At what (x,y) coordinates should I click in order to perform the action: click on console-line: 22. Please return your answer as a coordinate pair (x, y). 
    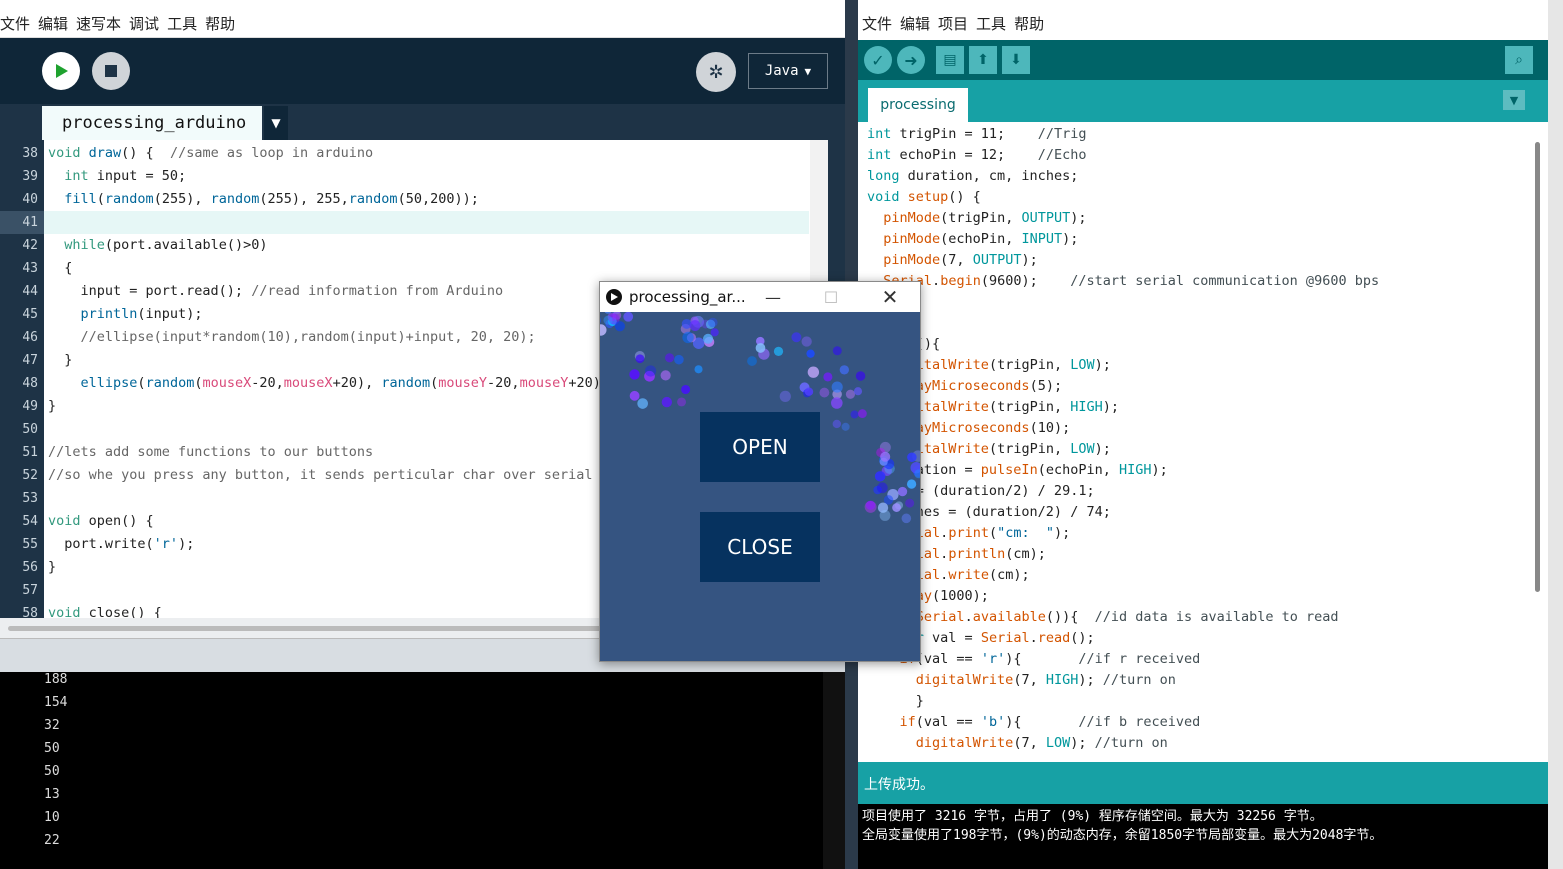
    Looking at the image, I should click on (52, 840).